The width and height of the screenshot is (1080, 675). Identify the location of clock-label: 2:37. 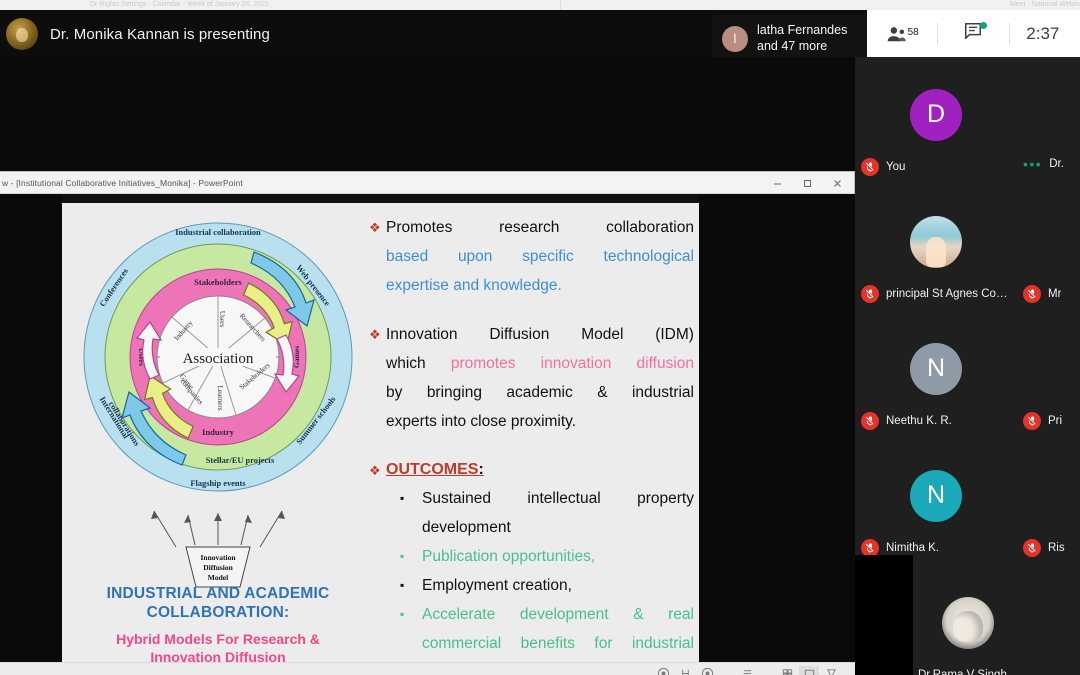
(1043, 33).